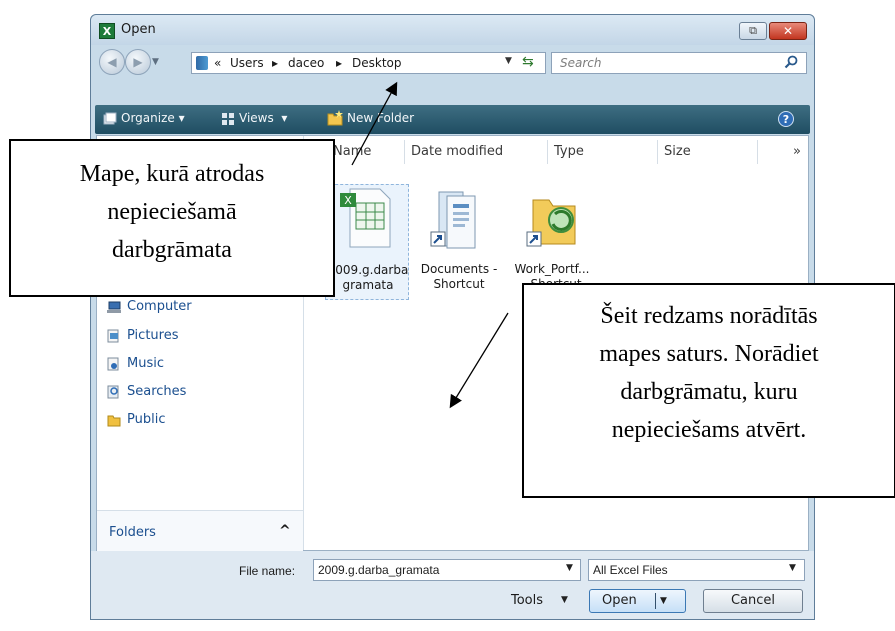  Describe the element at coordinates (655, 601) in the screenshot. I see `split-divider` at that location.